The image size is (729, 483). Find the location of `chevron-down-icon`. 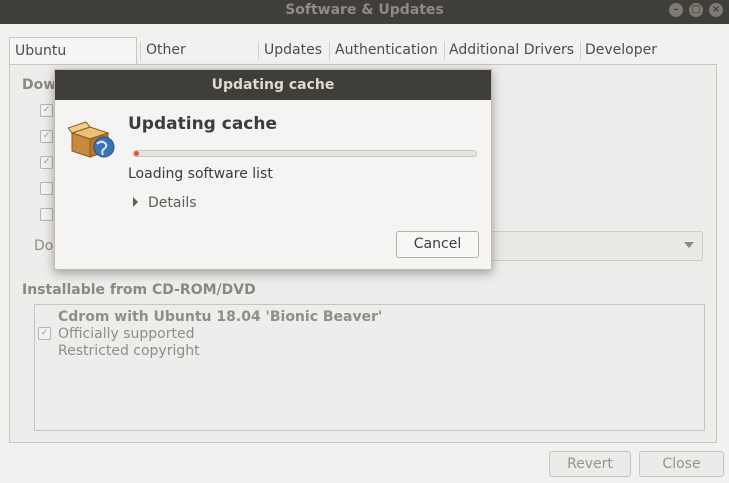

chevron-down-icon is located at coordinates (689, 245).